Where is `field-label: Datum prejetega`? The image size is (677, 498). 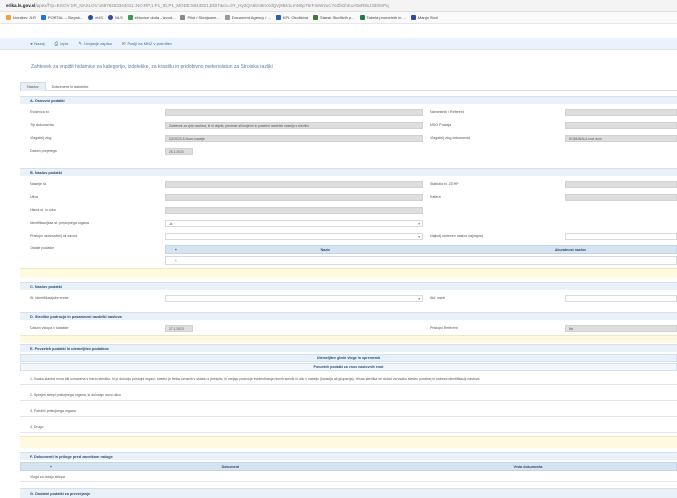 field-label: Datum prejetega is located at coordinates (43, 151).